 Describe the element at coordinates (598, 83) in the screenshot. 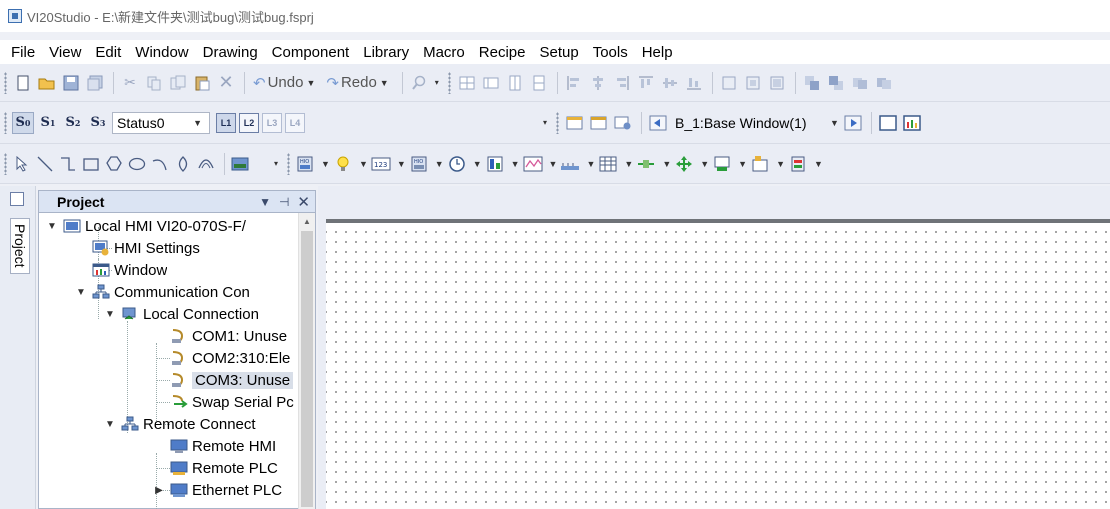

I see `align-center-icon` at that location.